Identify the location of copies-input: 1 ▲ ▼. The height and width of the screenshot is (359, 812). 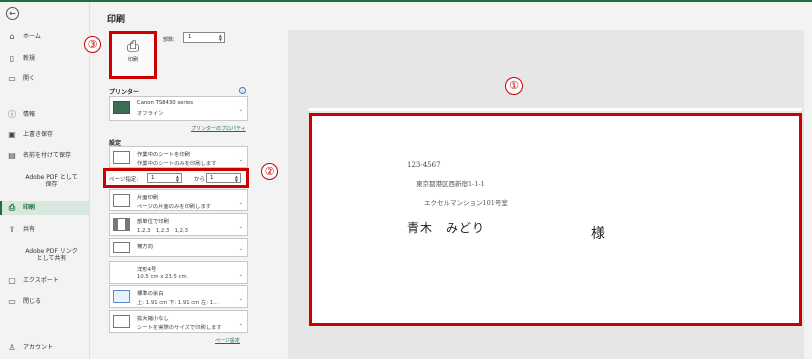
(204, 37).